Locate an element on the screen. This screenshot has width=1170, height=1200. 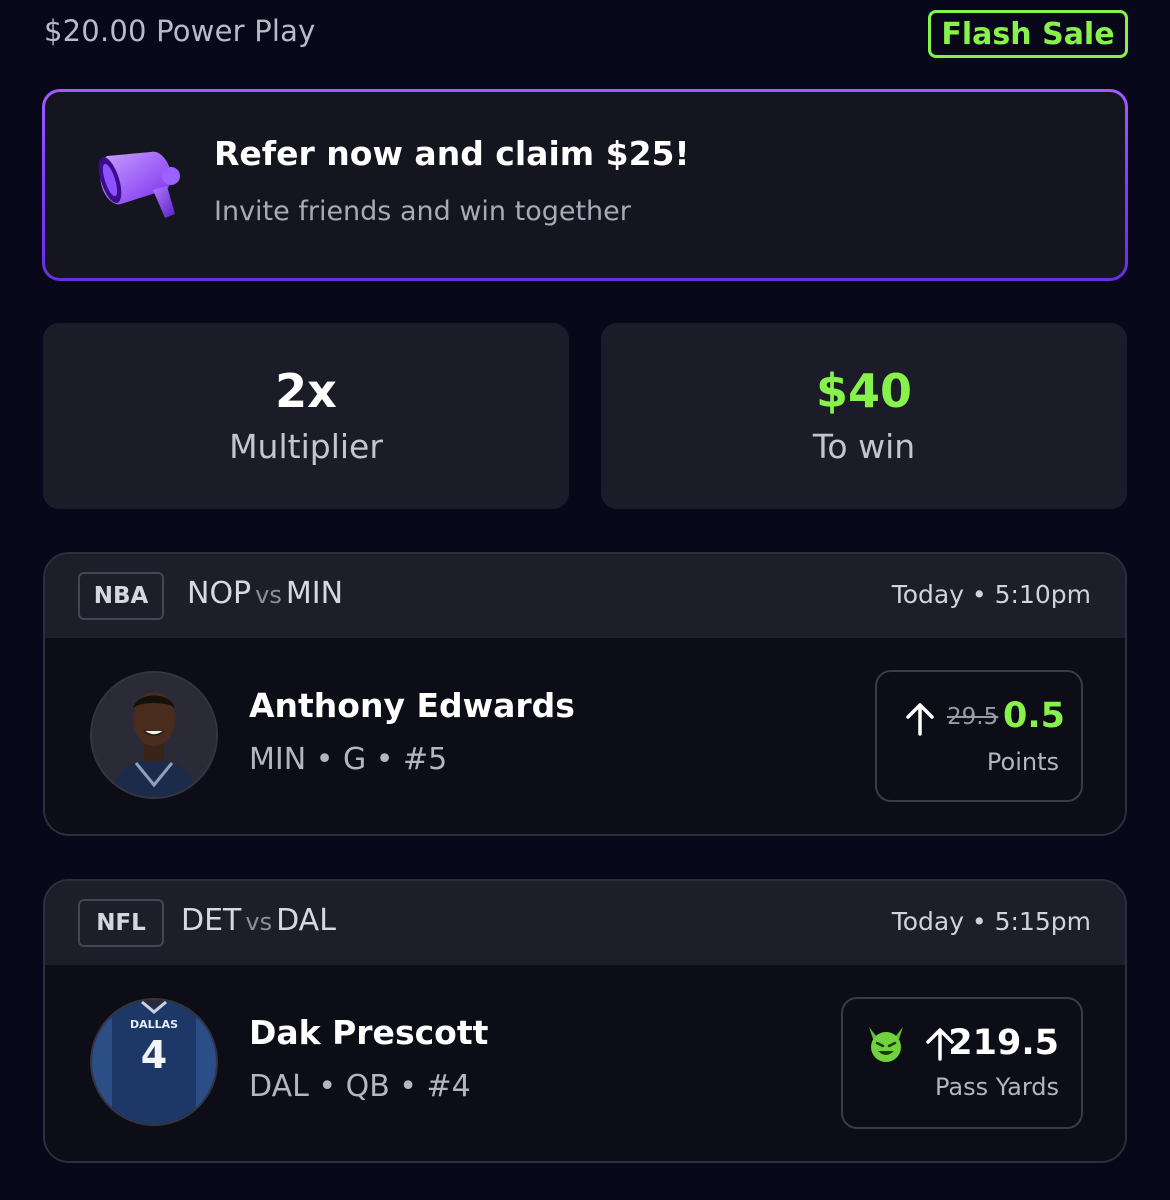
away-team: MIN is located at coordinates (314, 593).